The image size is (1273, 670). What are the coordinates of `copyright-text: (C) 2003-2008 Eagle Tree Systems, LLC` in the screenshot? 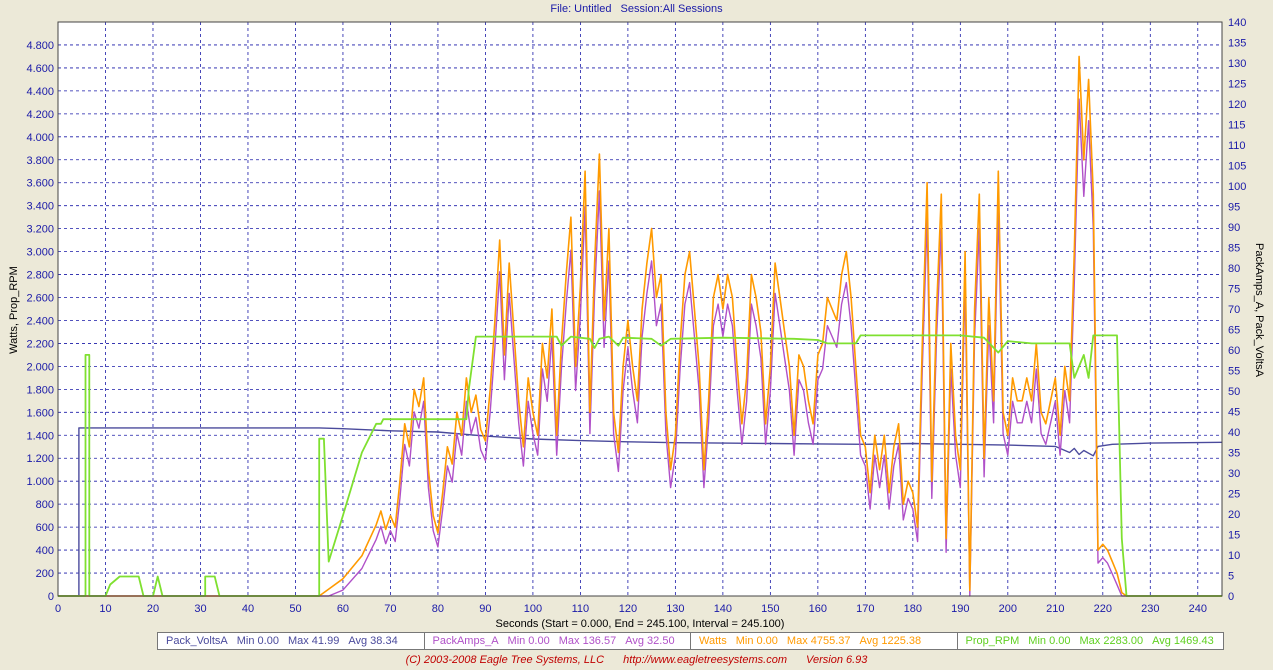 It's located at (505, 660).